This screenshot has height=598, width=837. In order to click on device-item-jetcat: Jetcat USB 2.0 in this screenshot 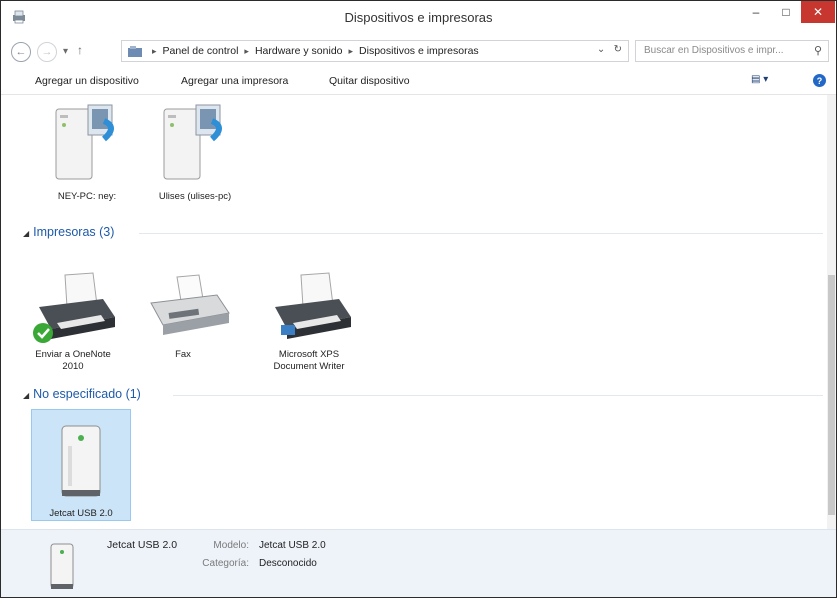, I will do `click(81, 465)`.